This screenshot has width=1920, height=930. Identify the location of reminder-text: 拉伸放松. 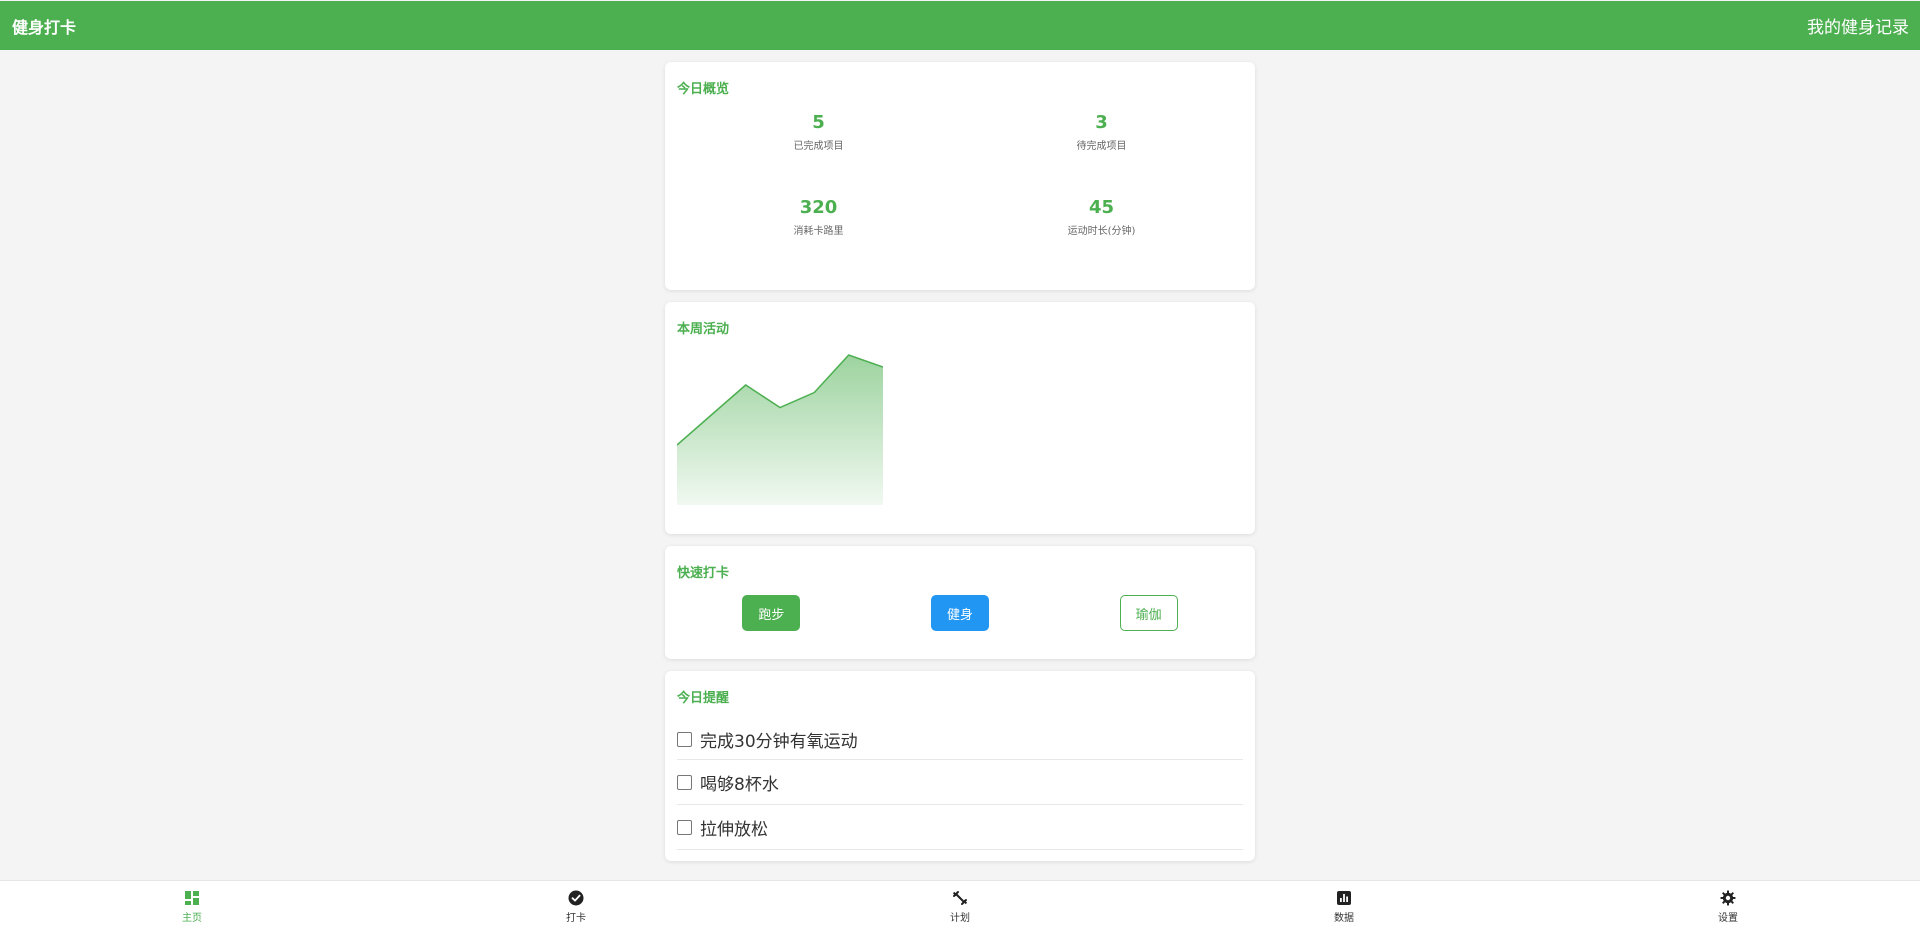
(734, 829).